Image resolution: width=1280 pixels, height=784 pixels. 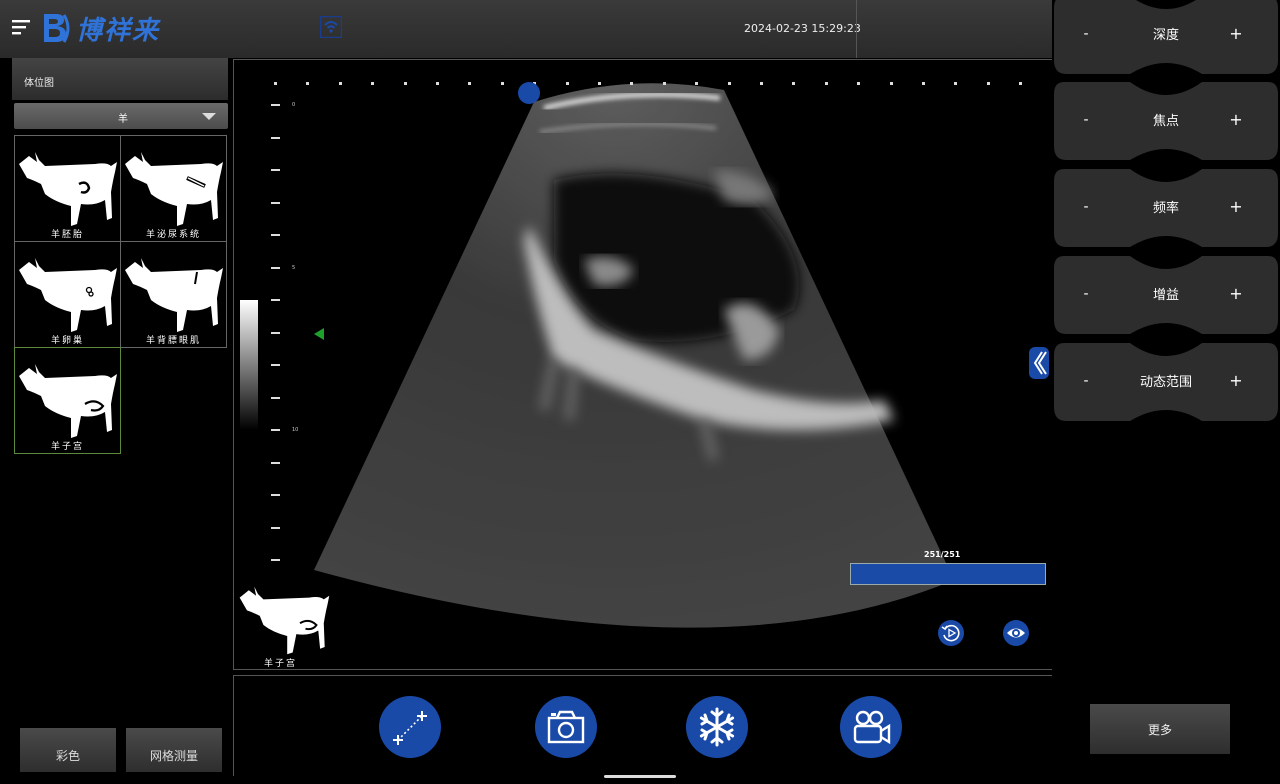 I want to click on bodymark-goat-embryo: 羊胚胎, so click(x=67, y=188).